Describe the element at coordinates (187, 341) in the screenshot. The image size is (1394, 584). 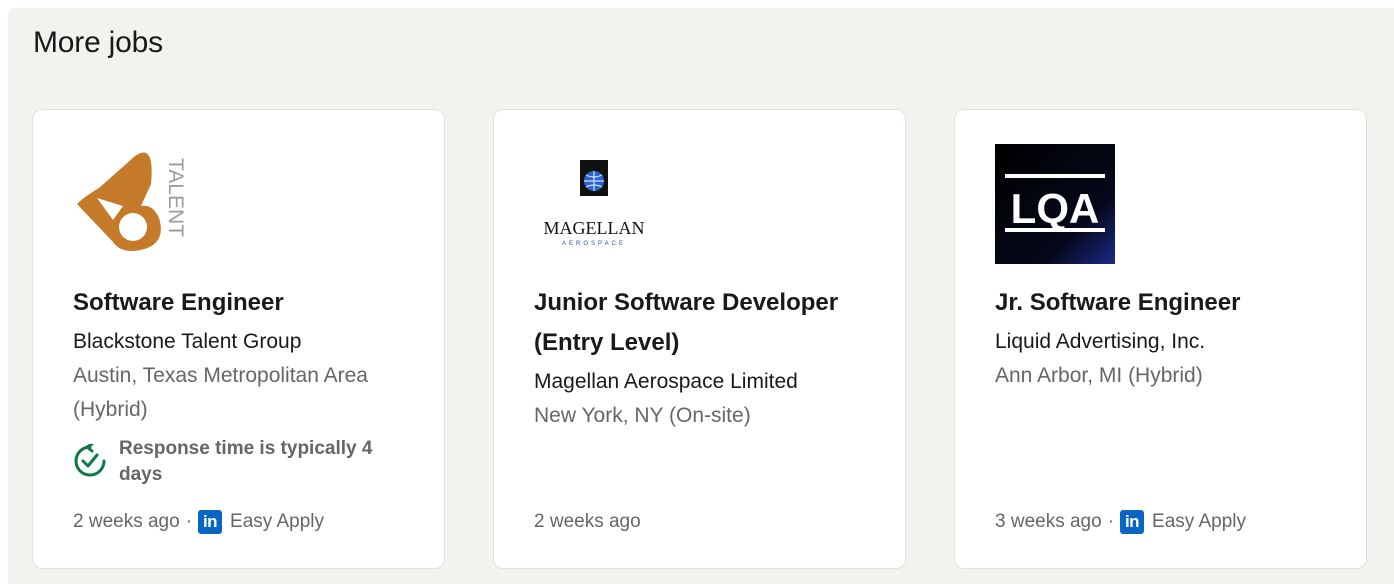
I see `company-name: Blackstone Talent Group` at that location.